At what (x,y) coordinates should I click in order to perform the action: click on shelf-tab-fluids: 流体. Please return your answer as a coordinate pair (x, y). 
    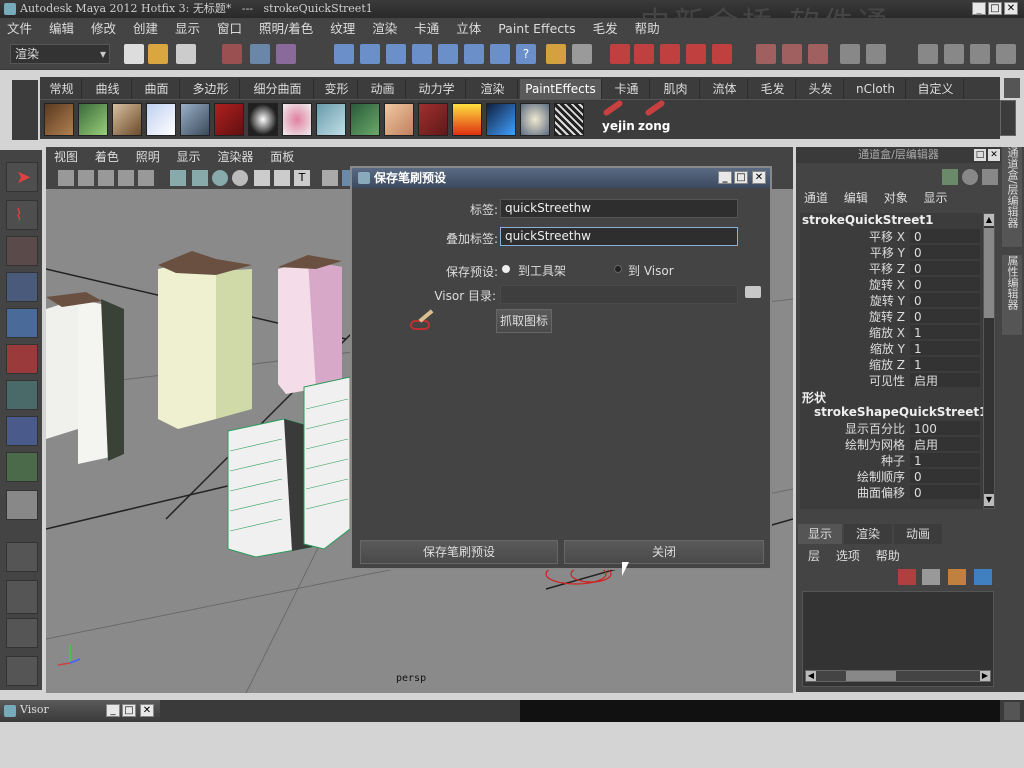
    Looking at the image, I should click on (725, 89).